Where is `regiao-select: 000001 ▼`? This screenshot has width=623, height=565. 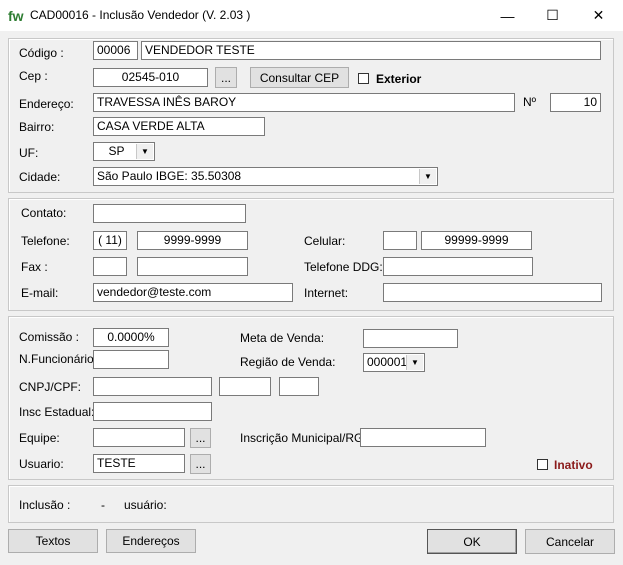
regiao-select: 000001 ▼ is located at coordinates (394, 362).